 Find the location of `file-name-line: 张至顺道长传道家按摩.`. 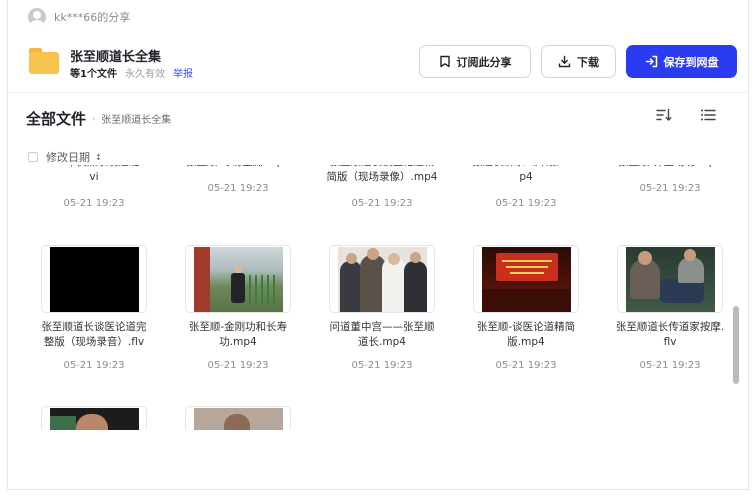

file-name-line: 张至顺道长传道家按摩. is located at coordinates (670, 327).